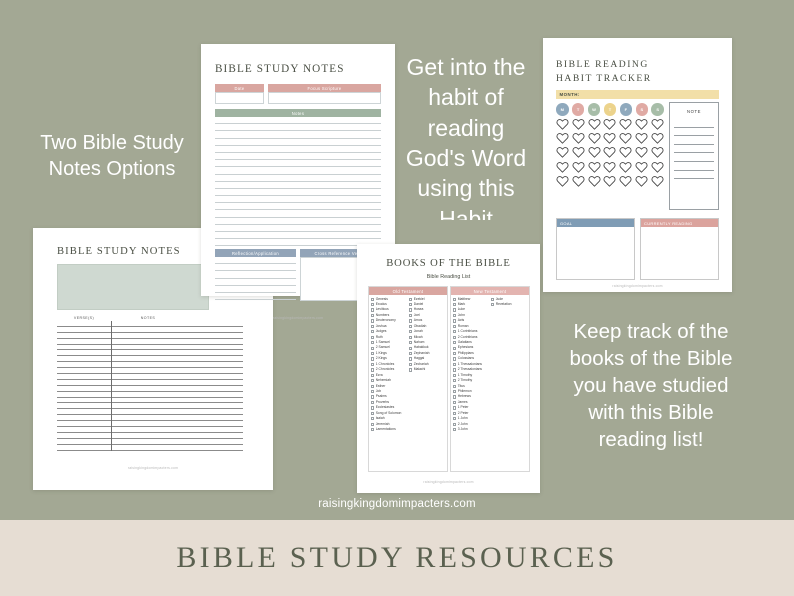  Describe the element at coordinates (150, 448) in the screenshot. I see `table-row` at that location.